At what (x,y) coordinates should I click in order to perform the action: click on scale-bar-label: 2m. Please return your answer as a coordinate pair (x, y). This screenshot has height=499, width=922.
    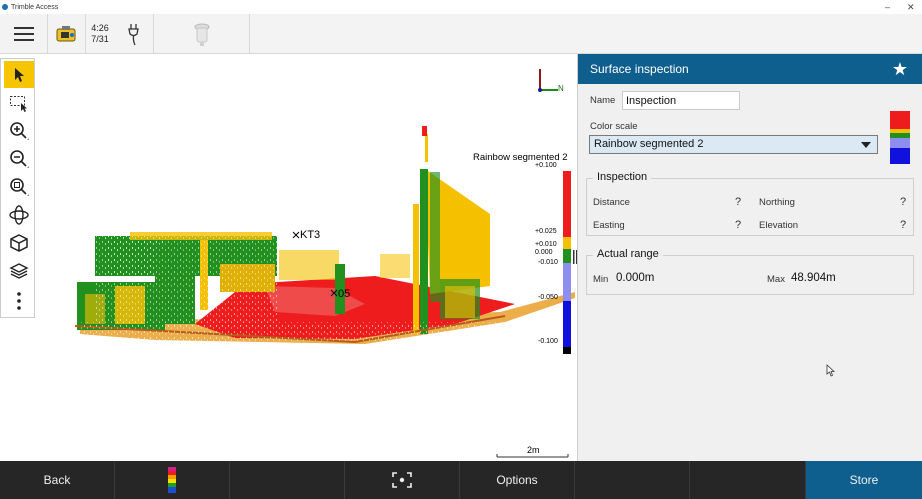
    Looking at the image, I should click on (533, 450).